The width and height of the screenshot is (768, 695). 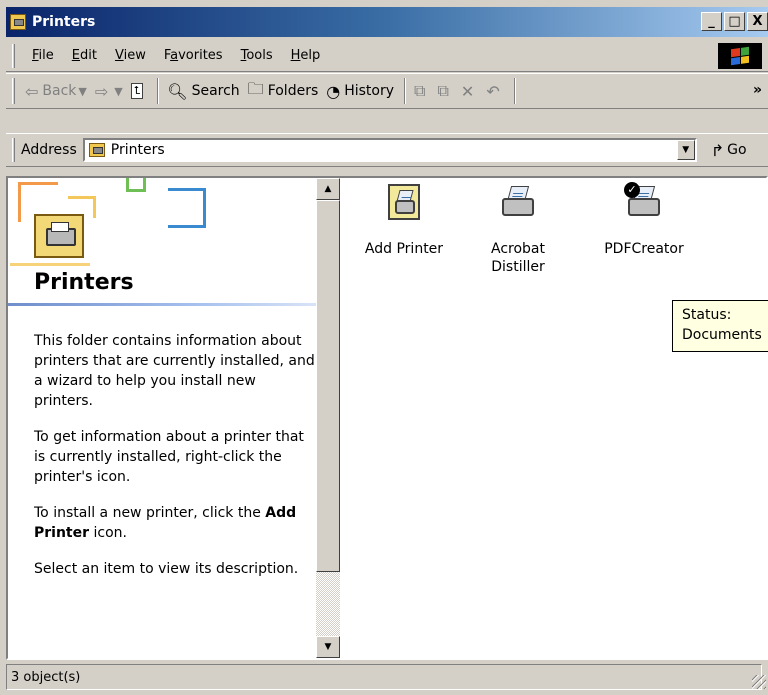 I want to click on search-label: Search, so click(x=215, y=91).